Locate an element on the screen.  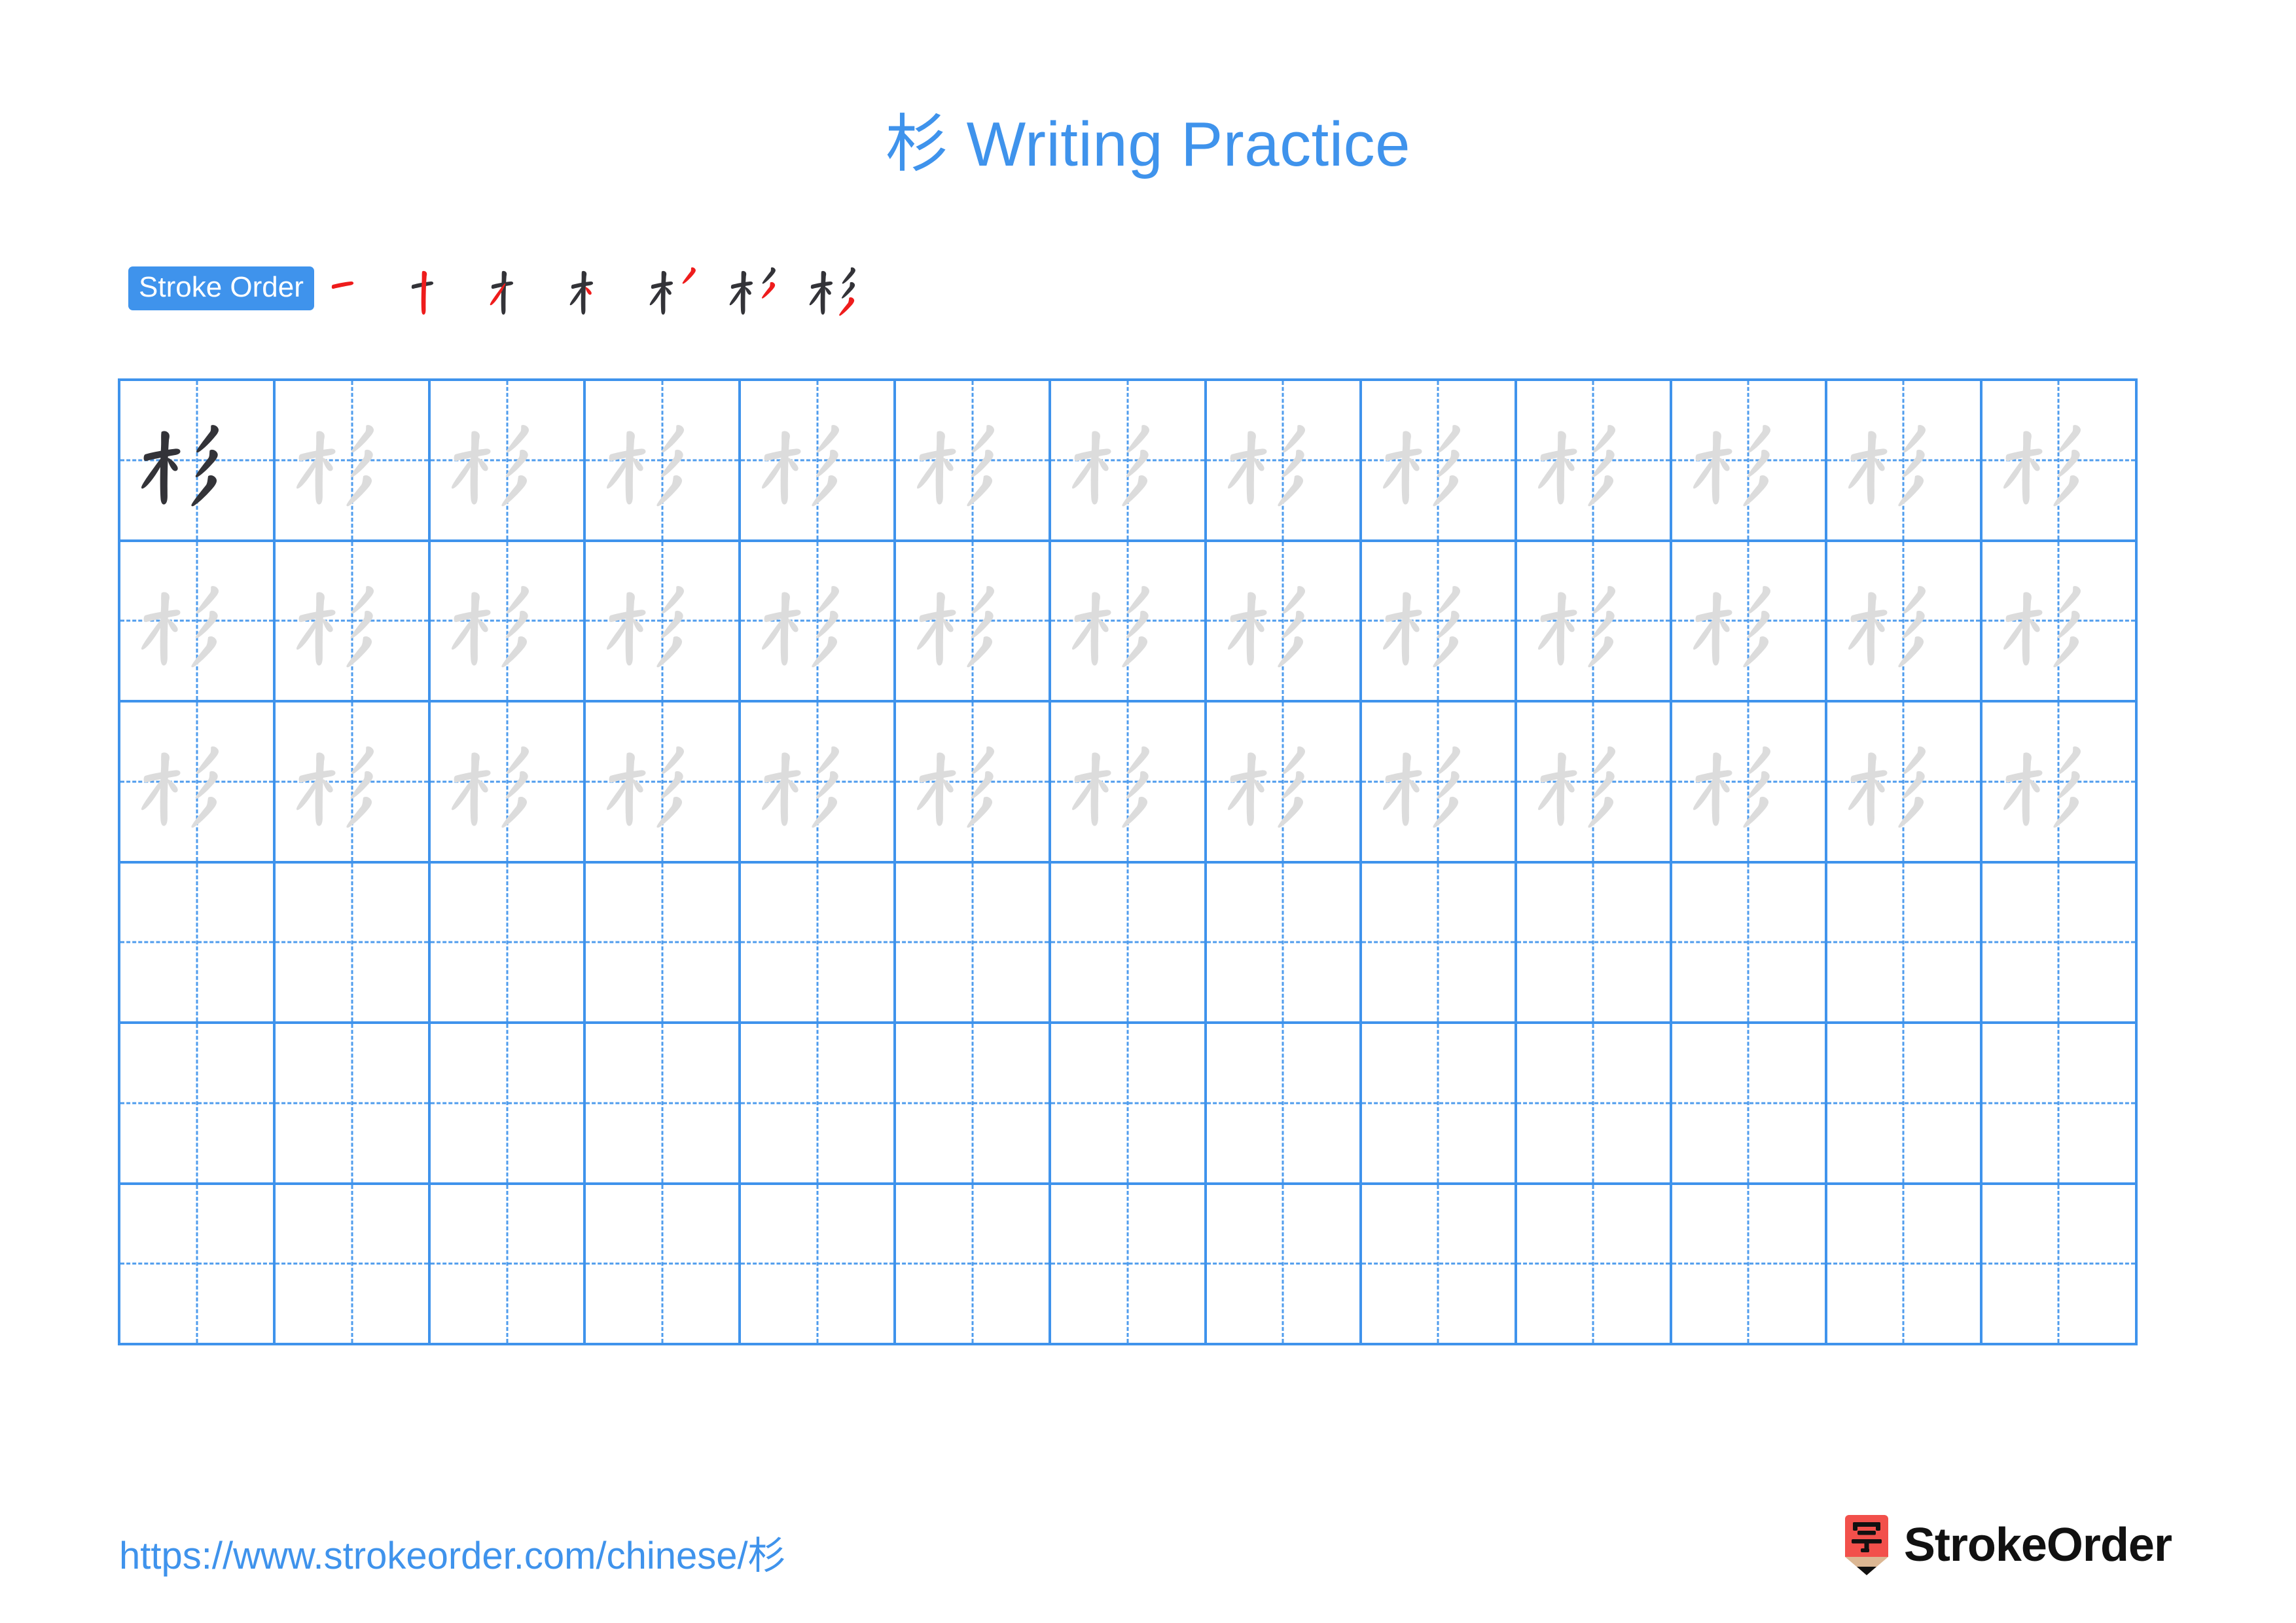
footer-url-link: https://www.strokeorder.com/chinese/杉 is located at coordinates (452, 1552).